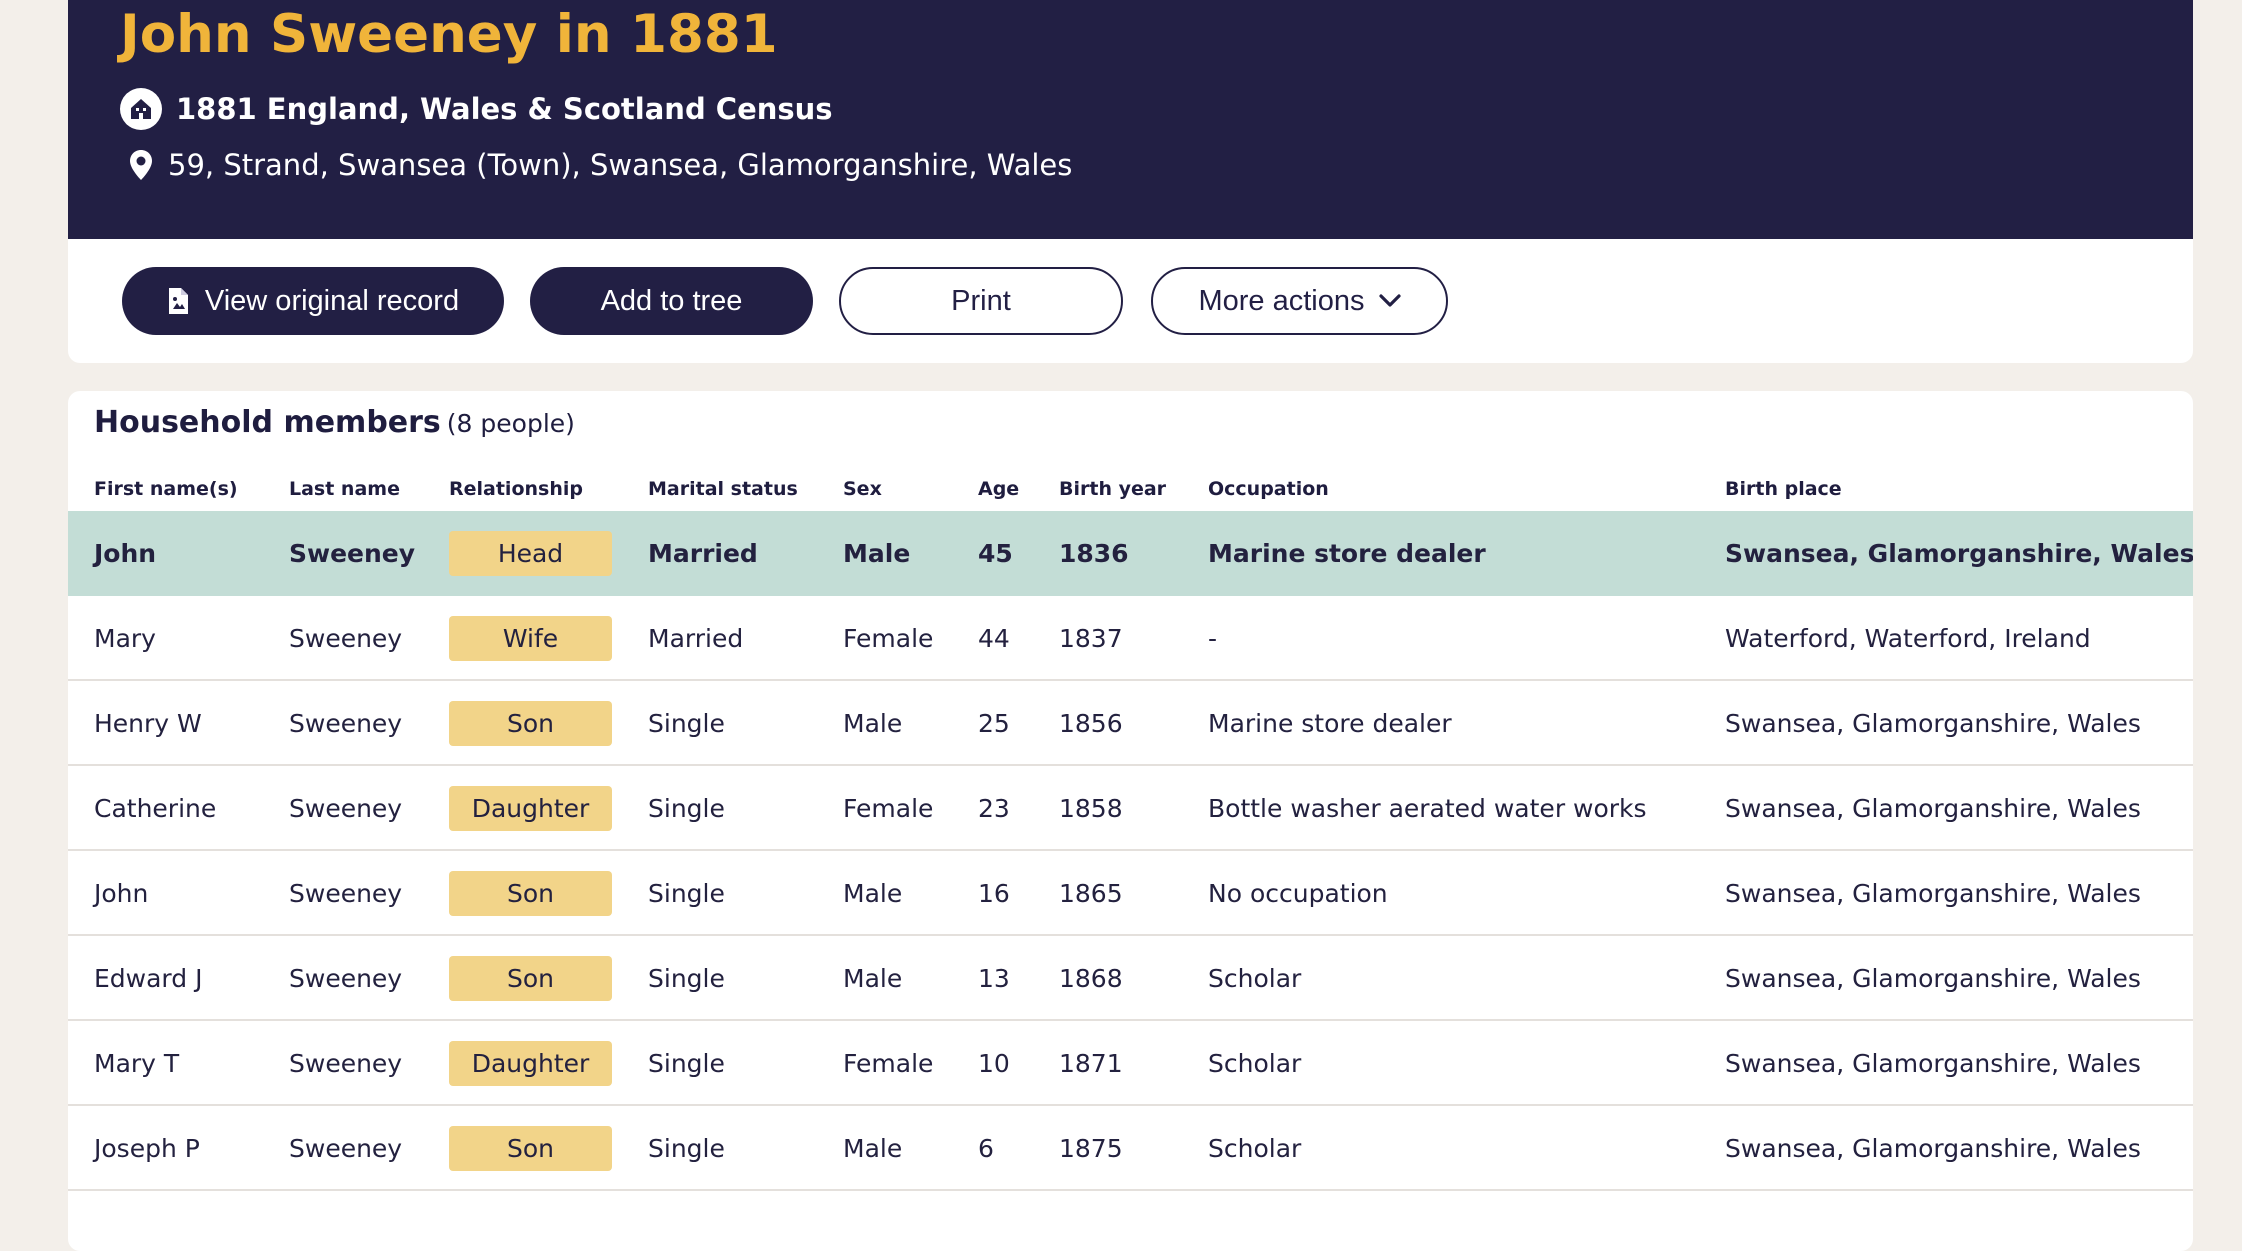  Describe the element at coordinates (1268, 489) in the screenshot. I see `column-header: Occupation` at that location.